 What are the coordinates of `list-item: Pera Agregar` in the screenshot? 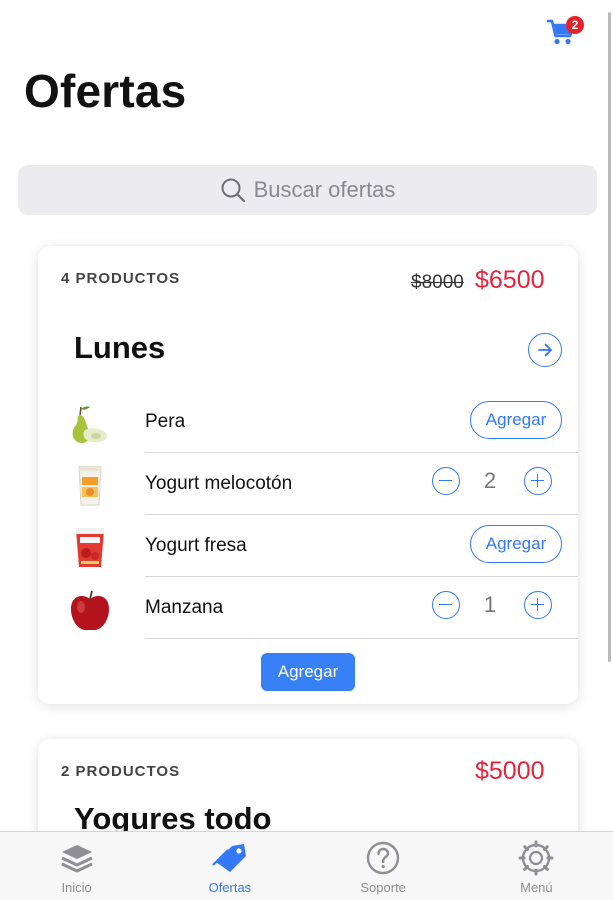 It's located at (308, 422).